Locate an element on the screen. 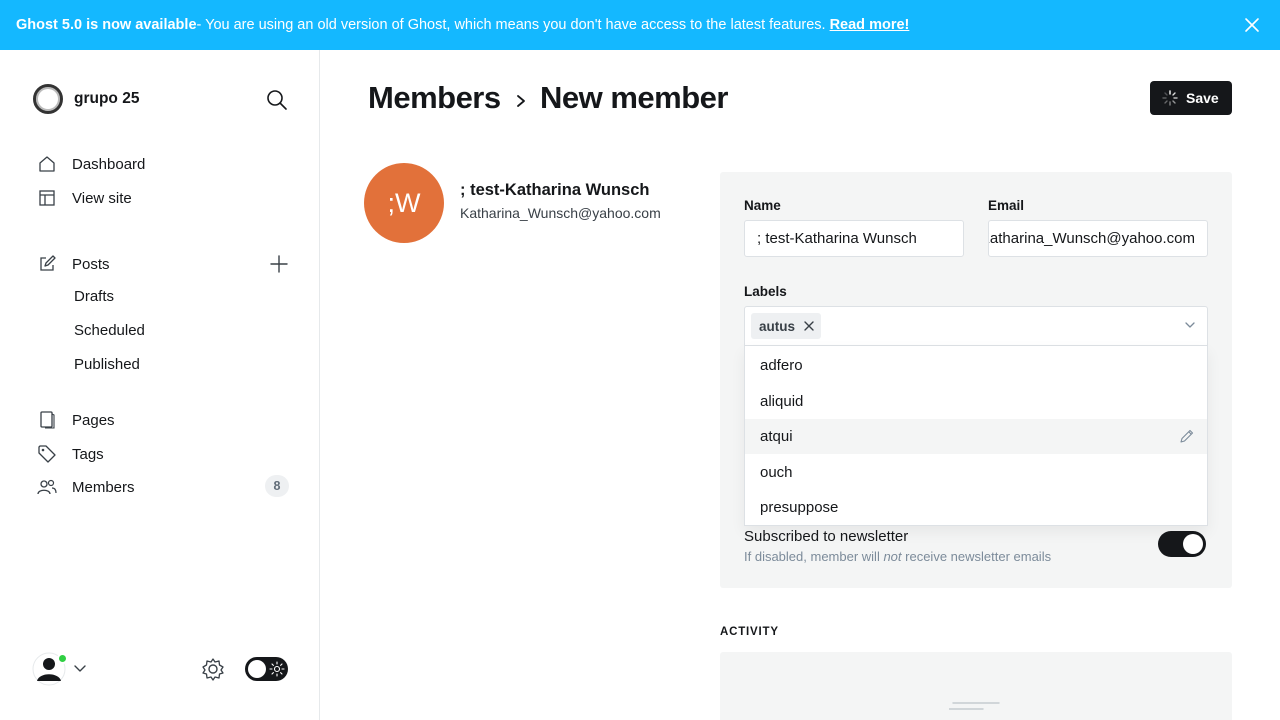  member-email: Katharina_Wunsch@yahoo.com is located at coordinates (560, 213).